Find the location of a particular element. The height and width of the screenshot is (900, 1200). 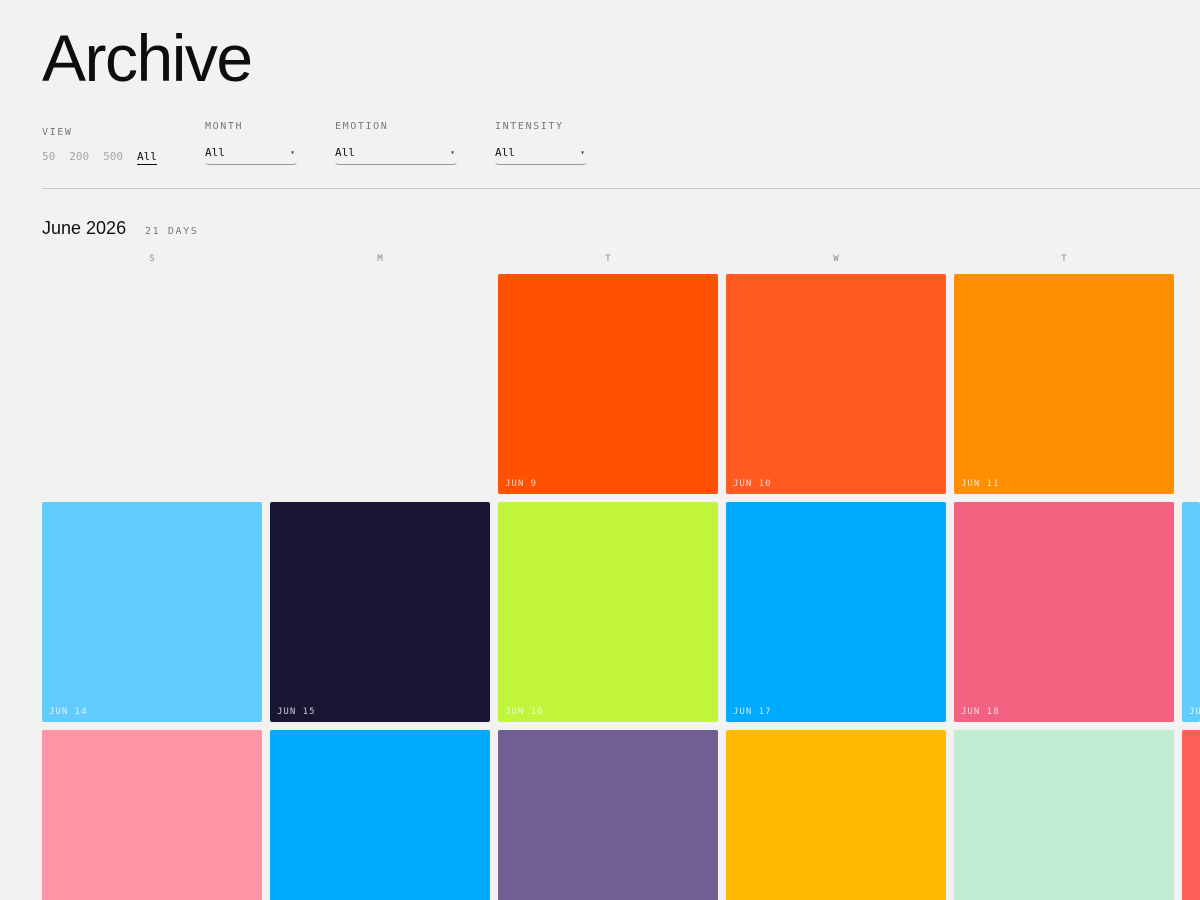

day-tile: JUN 15 is located at coordinates (380, 612).